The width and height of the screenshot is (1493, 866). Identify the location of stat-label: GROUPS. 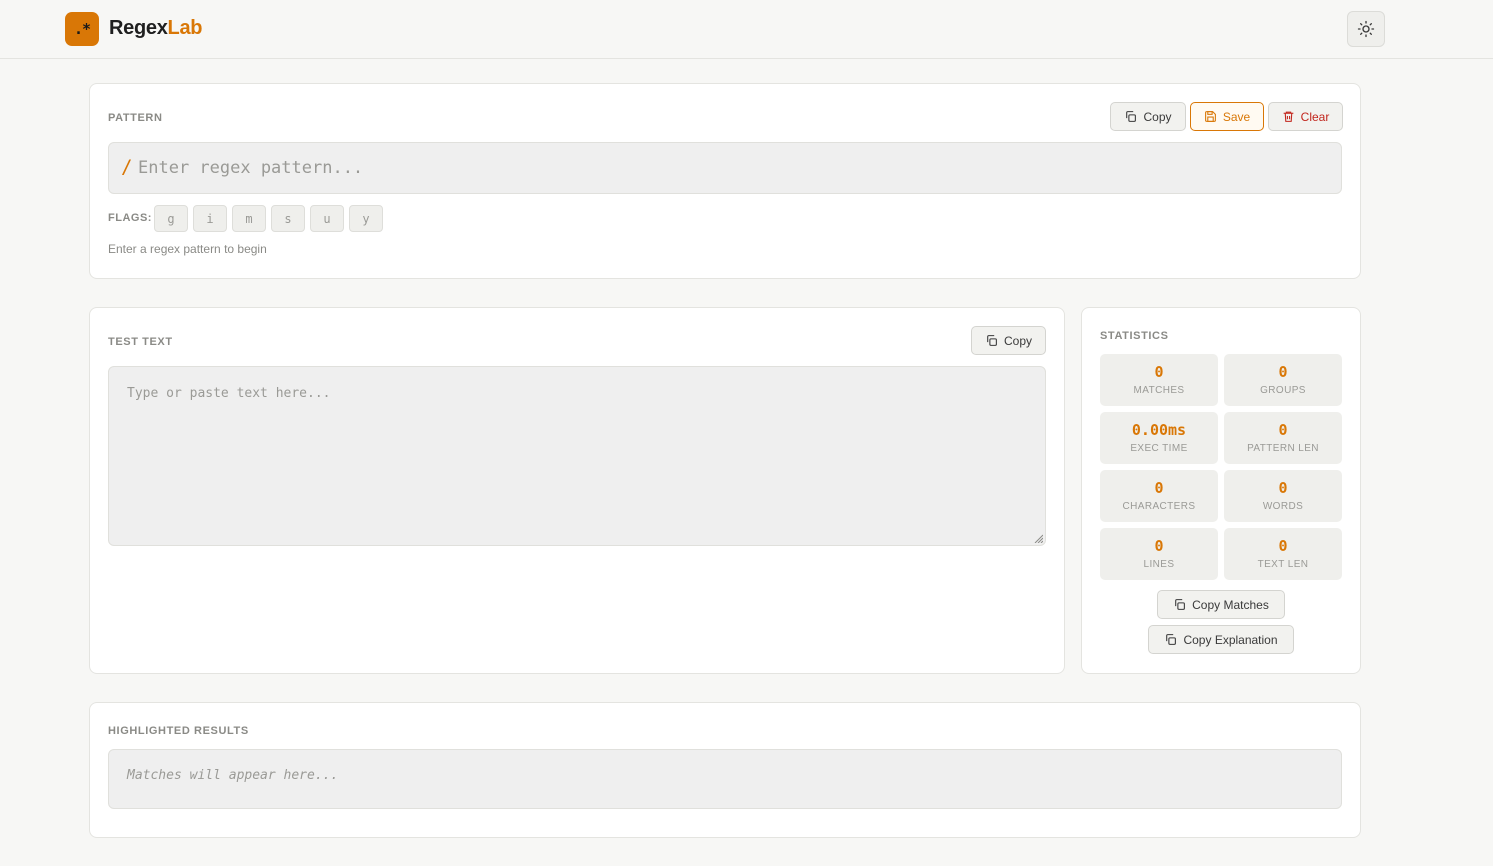
(1283, 390).